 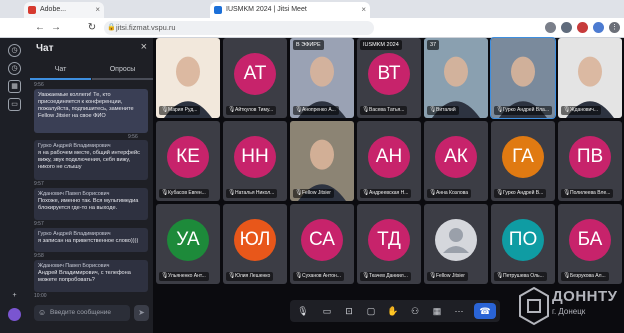 What do you see at coordinates (371, 311) in the screenshot?
I see `chat-icon: ▢` at bounding box center [371, 311].